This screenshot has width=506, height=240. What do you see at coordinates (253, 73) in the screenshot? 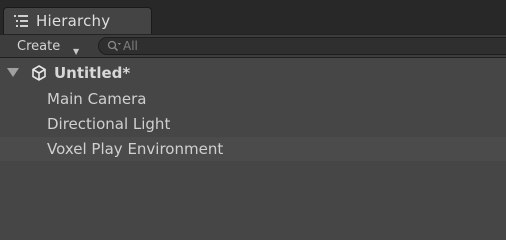
I see `scene-row: Untitled*` at bounding box center [253, 73].